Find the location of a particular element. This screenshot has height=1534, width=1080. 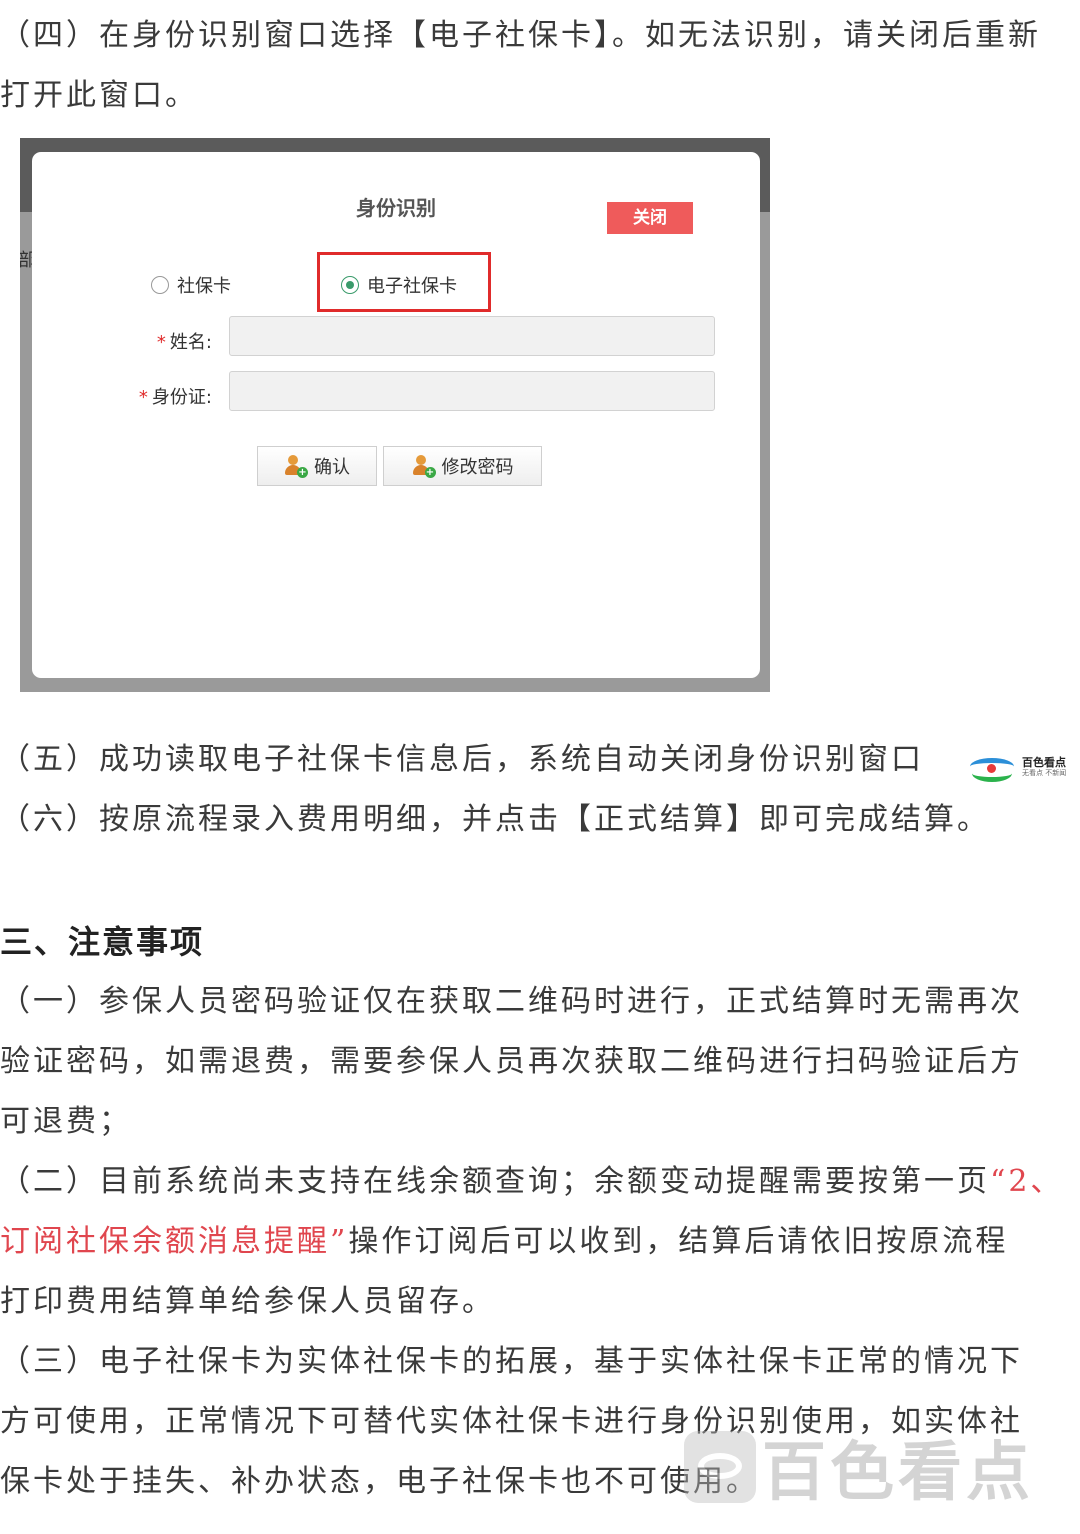

name-input is located at coordinates (472, 336).